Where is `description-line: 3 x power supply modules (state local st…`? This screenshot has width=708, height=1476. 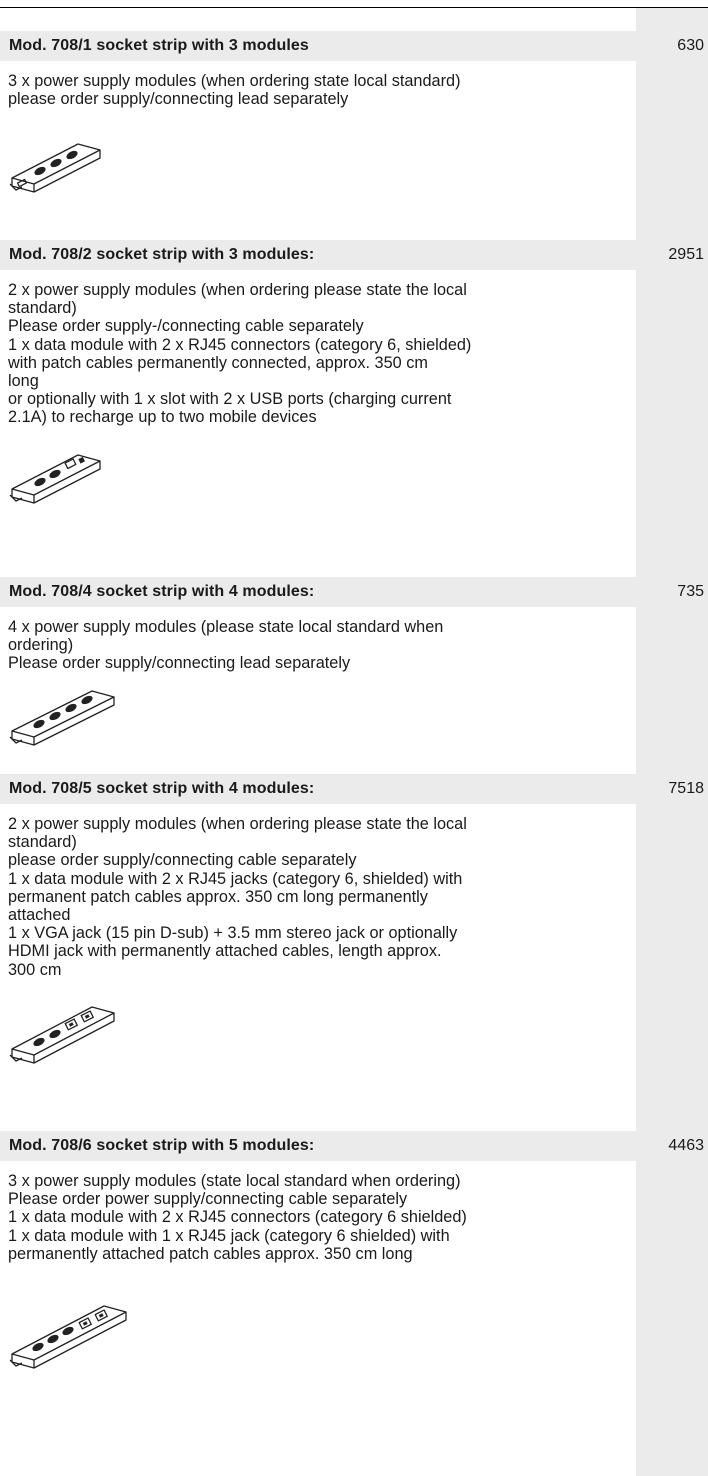 description-line: 3 x power supply modules (state local st… is located at coordinates (234, 1181).